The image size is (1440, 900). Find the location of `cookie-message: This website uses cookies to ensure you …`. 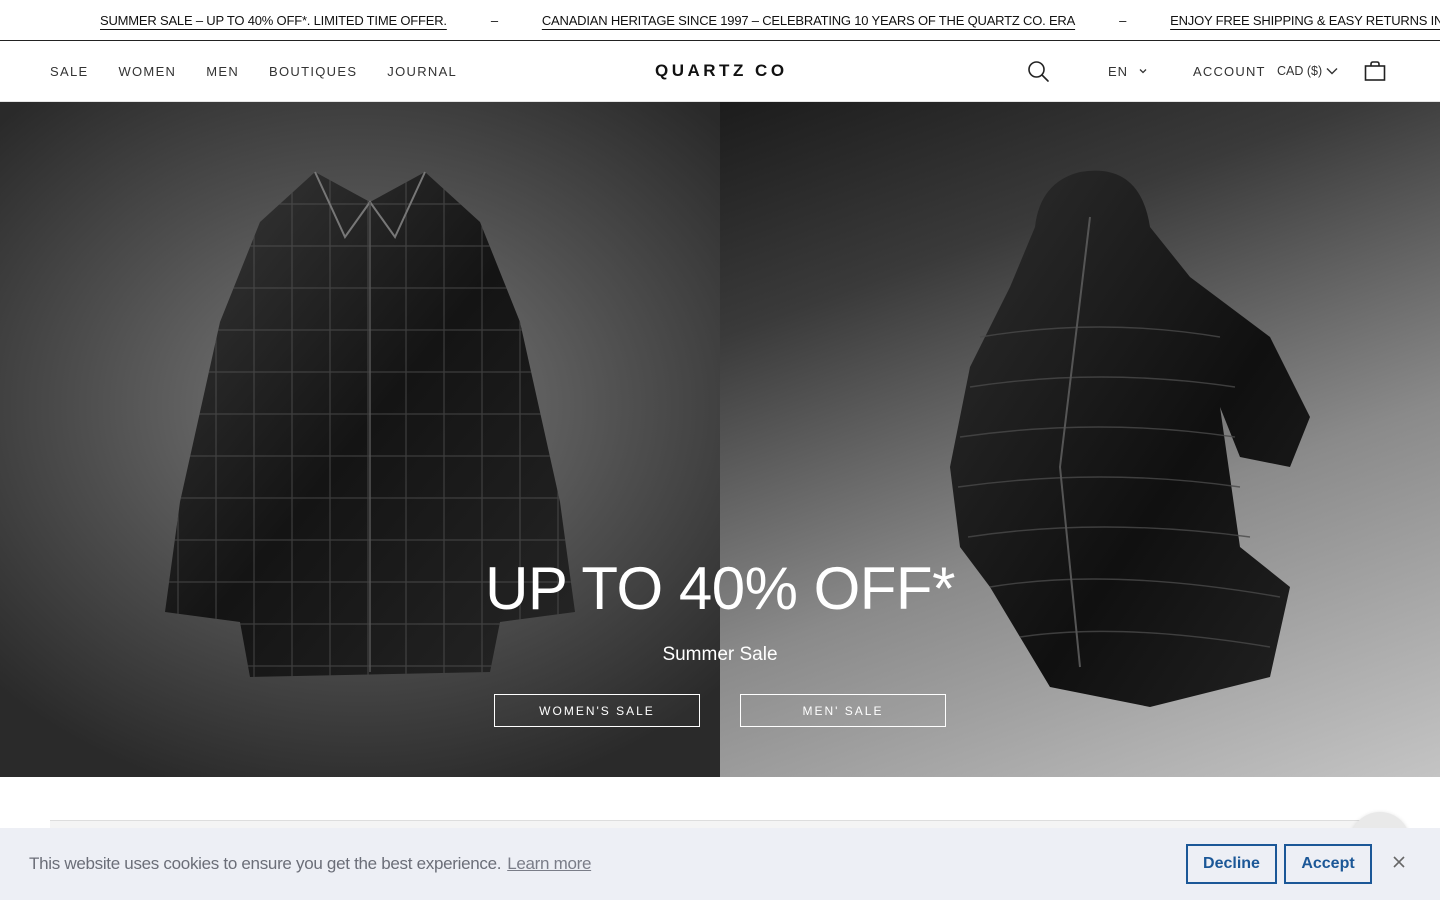

cookie-message: This website uses cookies to ensure you … is located at coordinates (310, 864).